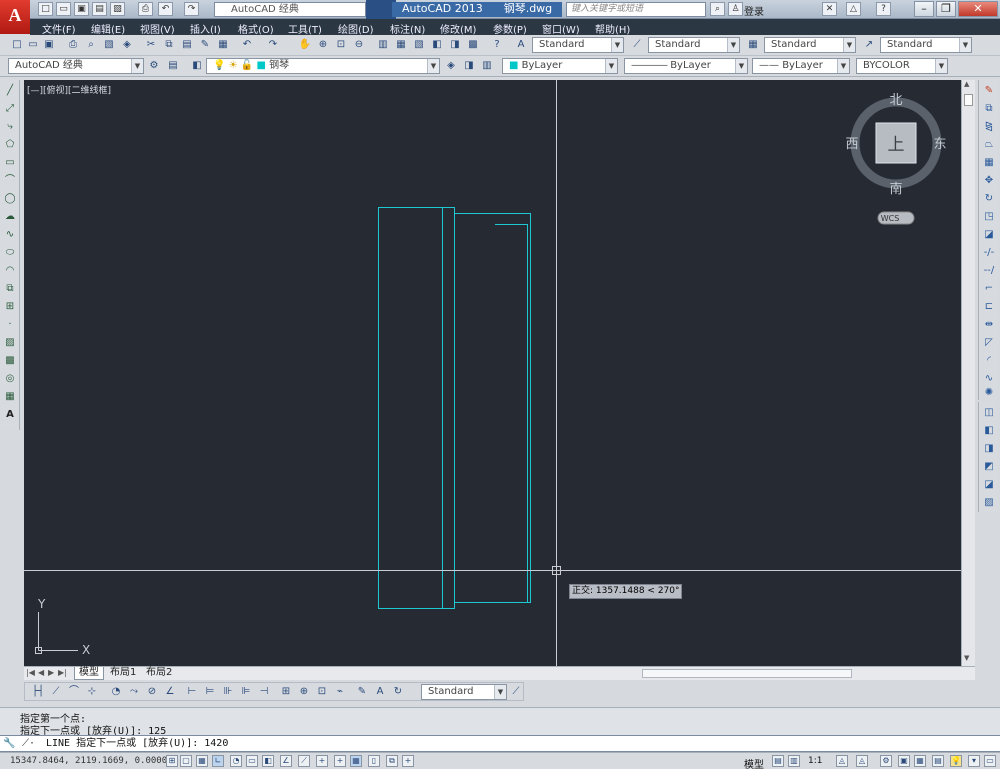 The width and height of the screenshot is (1000, 769). What do you see at coordinates (989, 343) in the screenshot?
I see `chamfer-icon: ◸` at bounding box center [989, 343].